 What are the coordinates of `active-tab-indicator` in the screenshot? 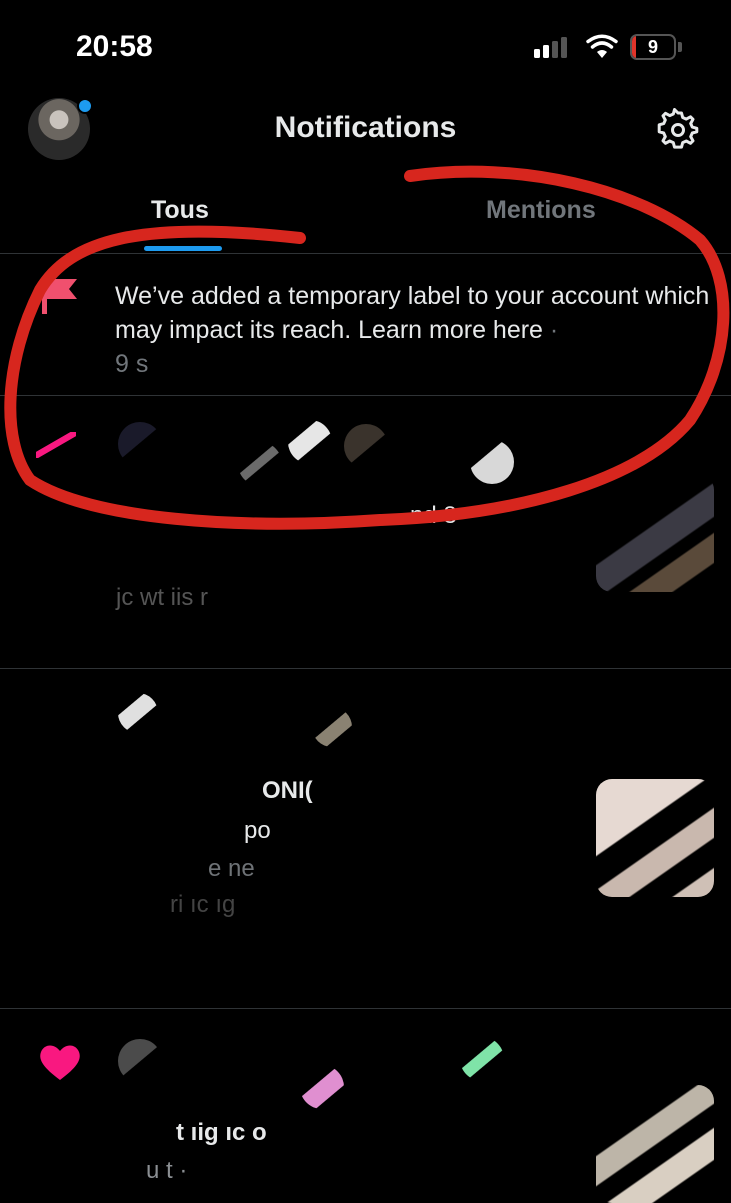 It's located at (183, 248).